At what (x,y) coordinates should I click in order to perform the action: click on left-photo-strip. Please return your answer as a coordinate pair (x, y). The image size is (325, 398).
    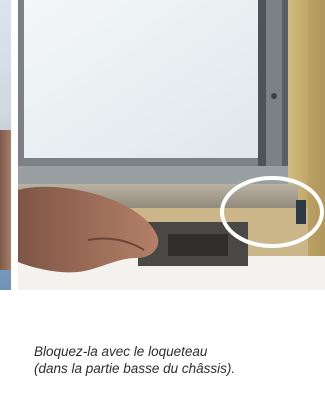
    Looking at the image, I should click on (5, 145).